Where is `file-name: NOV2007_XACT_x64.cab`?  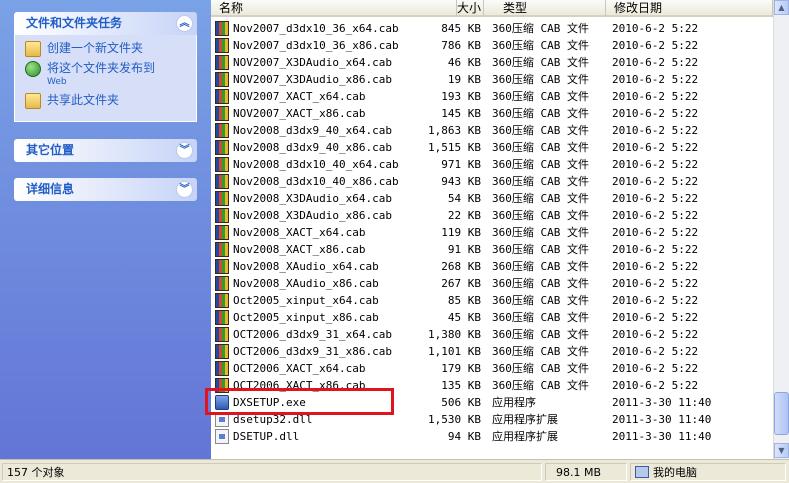
file-name: NOV2007_XACT_x64.cab is located at coordinates (299, 96).